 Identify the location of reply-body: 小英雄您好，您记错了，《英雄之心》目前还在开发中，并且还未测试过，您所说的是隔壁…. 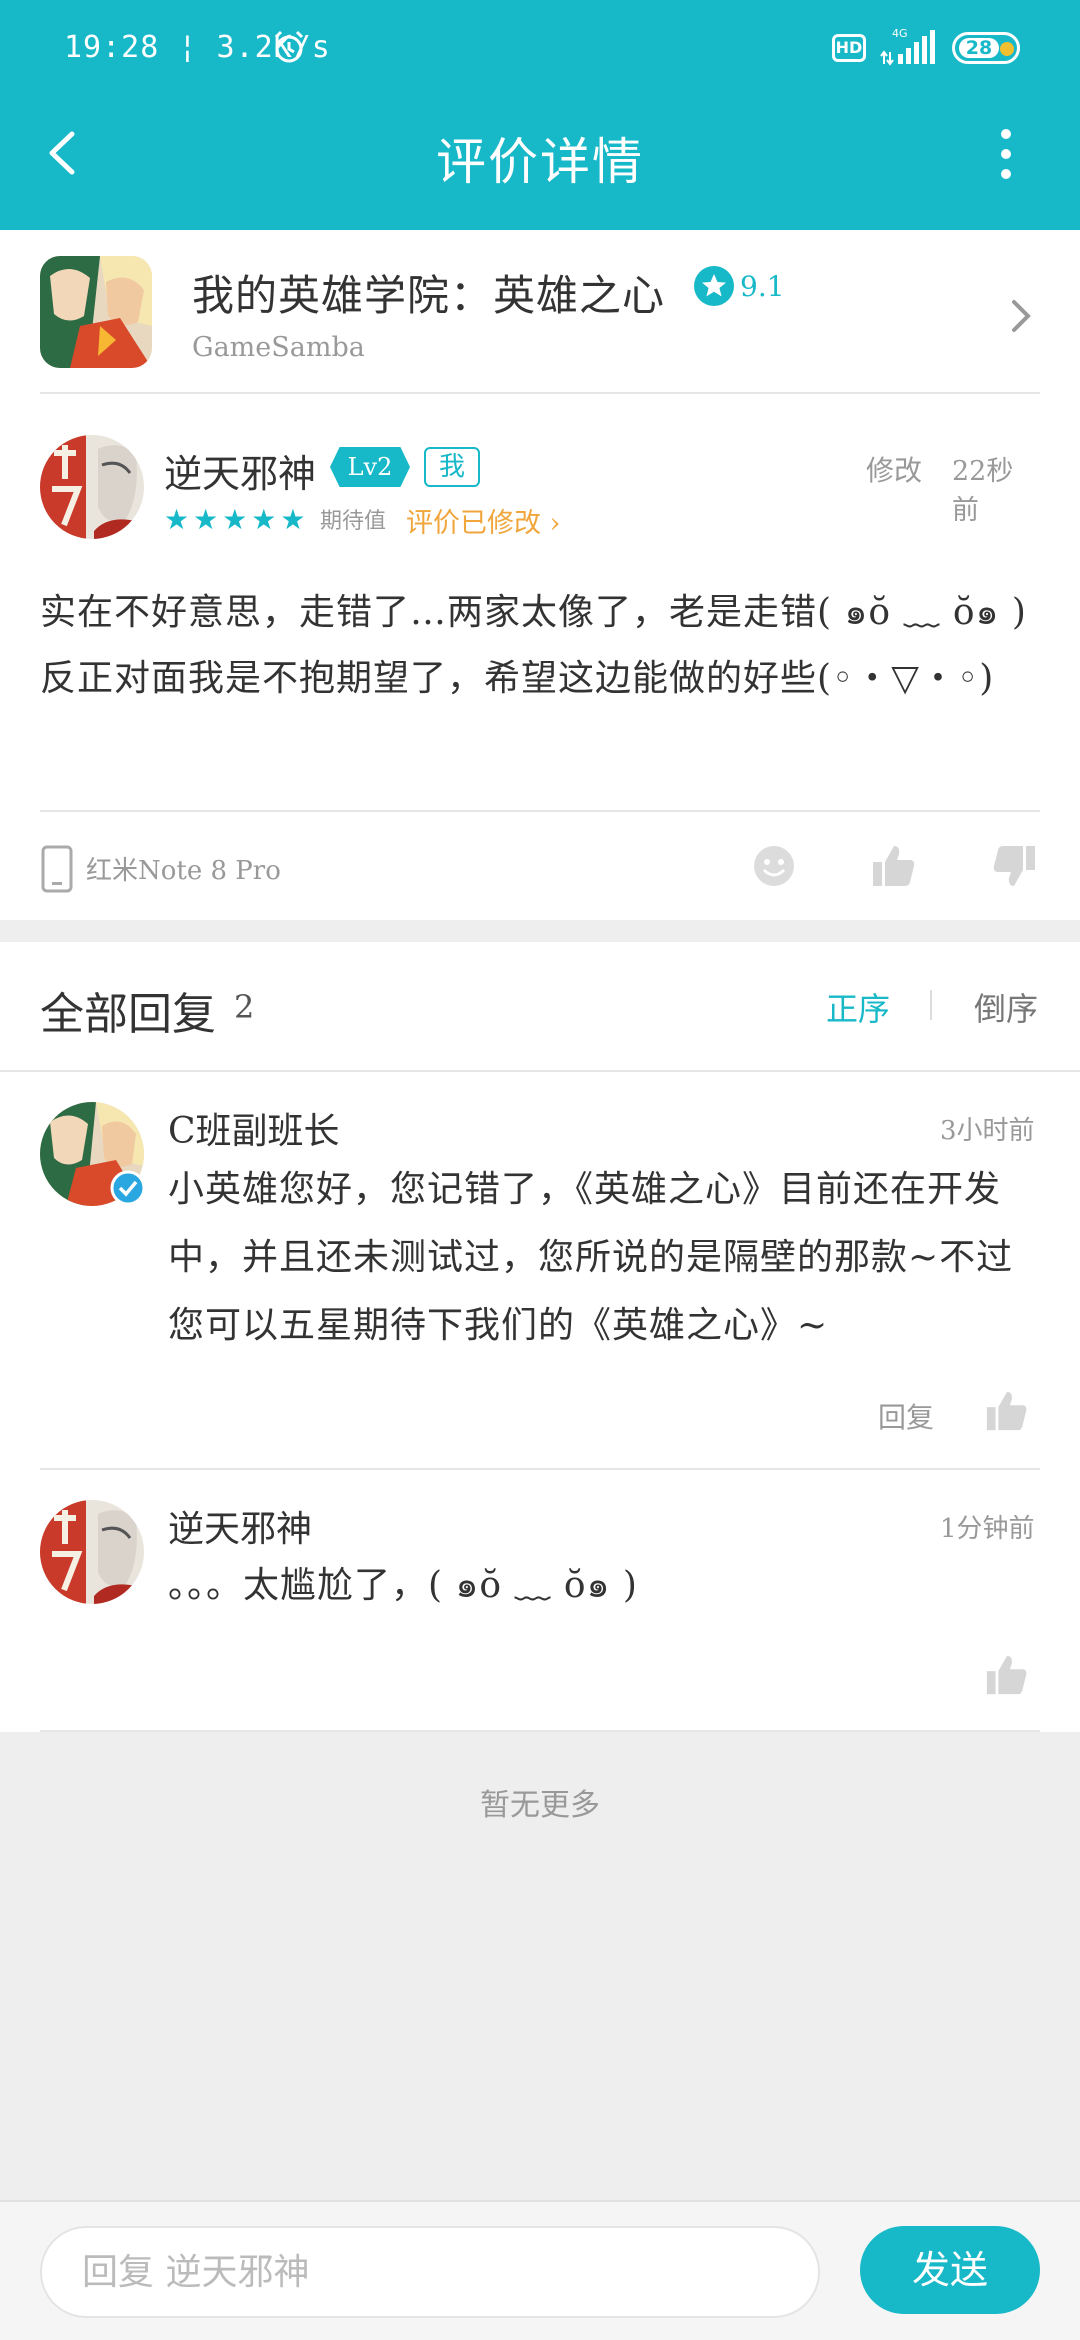
(591, 1257).